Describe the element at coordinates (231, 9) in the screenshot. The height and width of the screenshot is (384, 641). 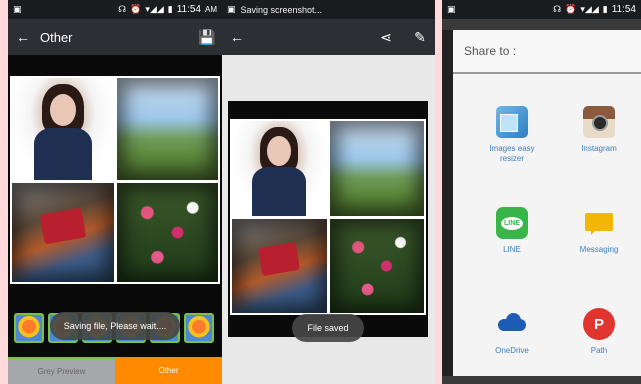
I see `screenshot-notification-icon: ▣` at that location.